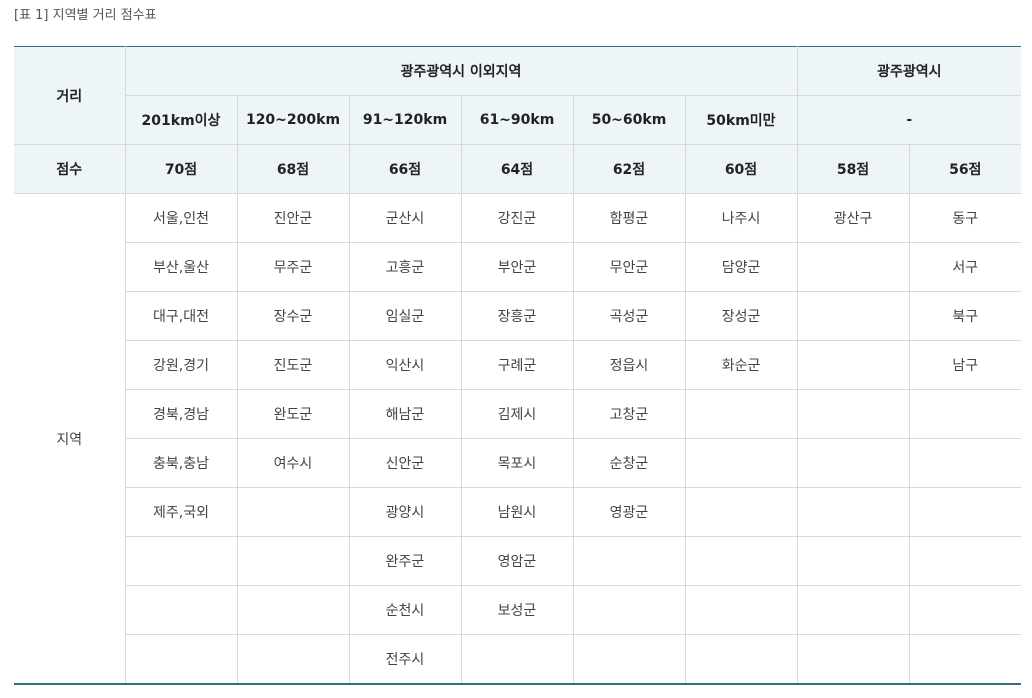  I want to click on score-cell: 64점, so click(517, 169).